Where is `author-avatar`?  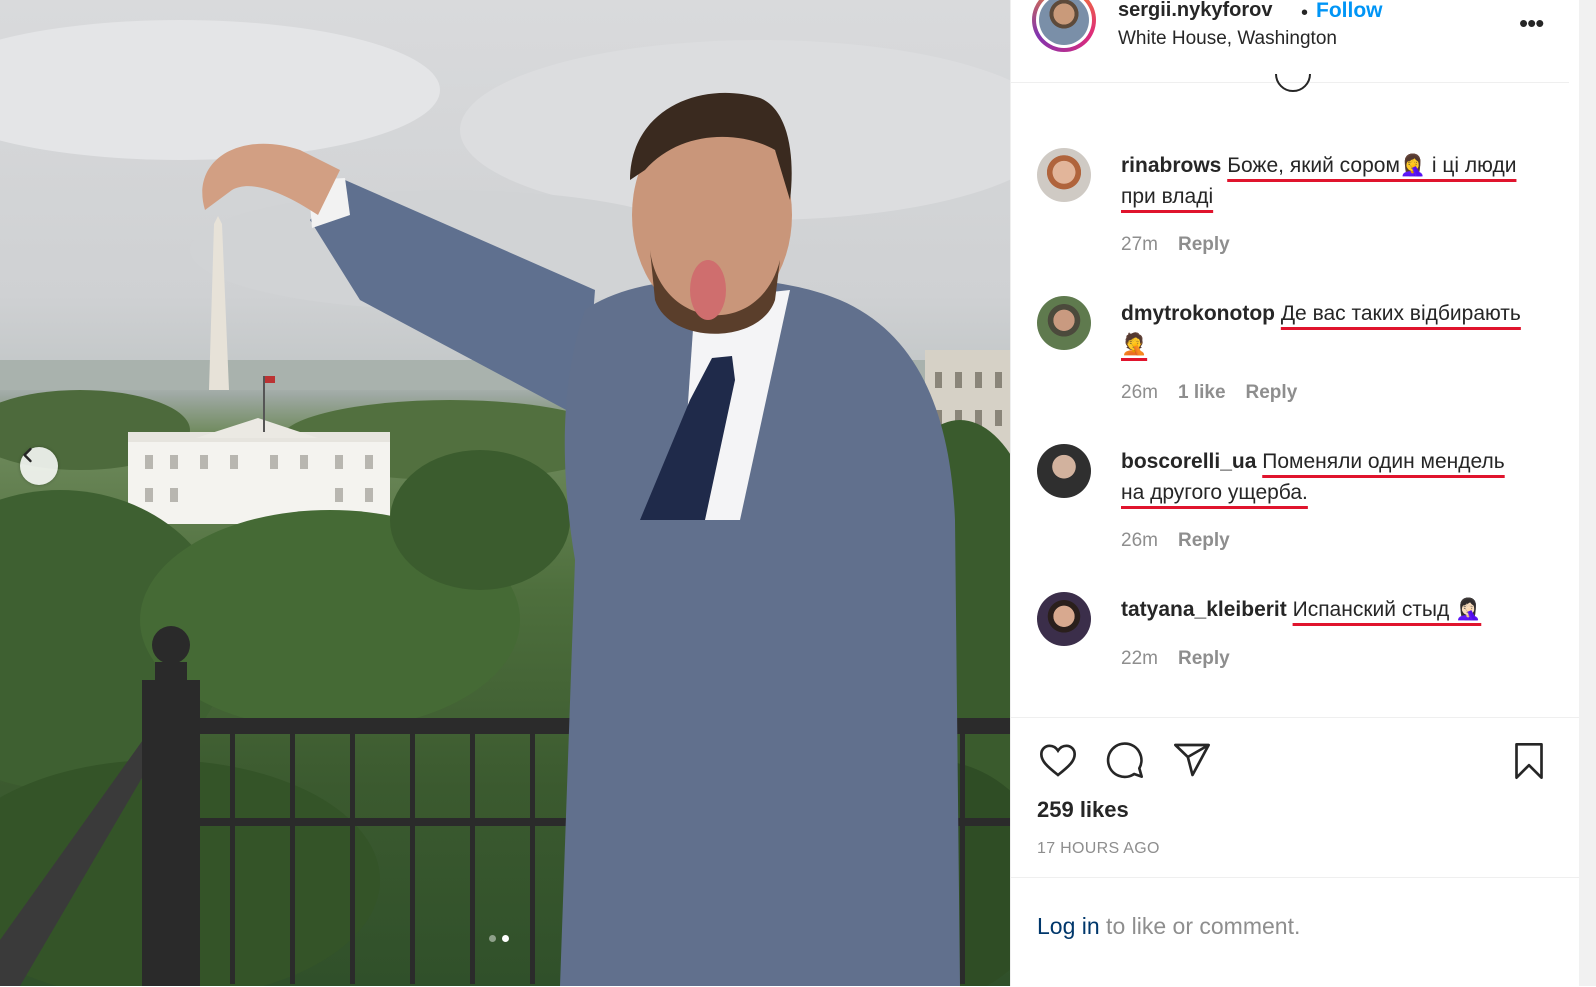
author-avatar is located at coordinates (1064, 26).